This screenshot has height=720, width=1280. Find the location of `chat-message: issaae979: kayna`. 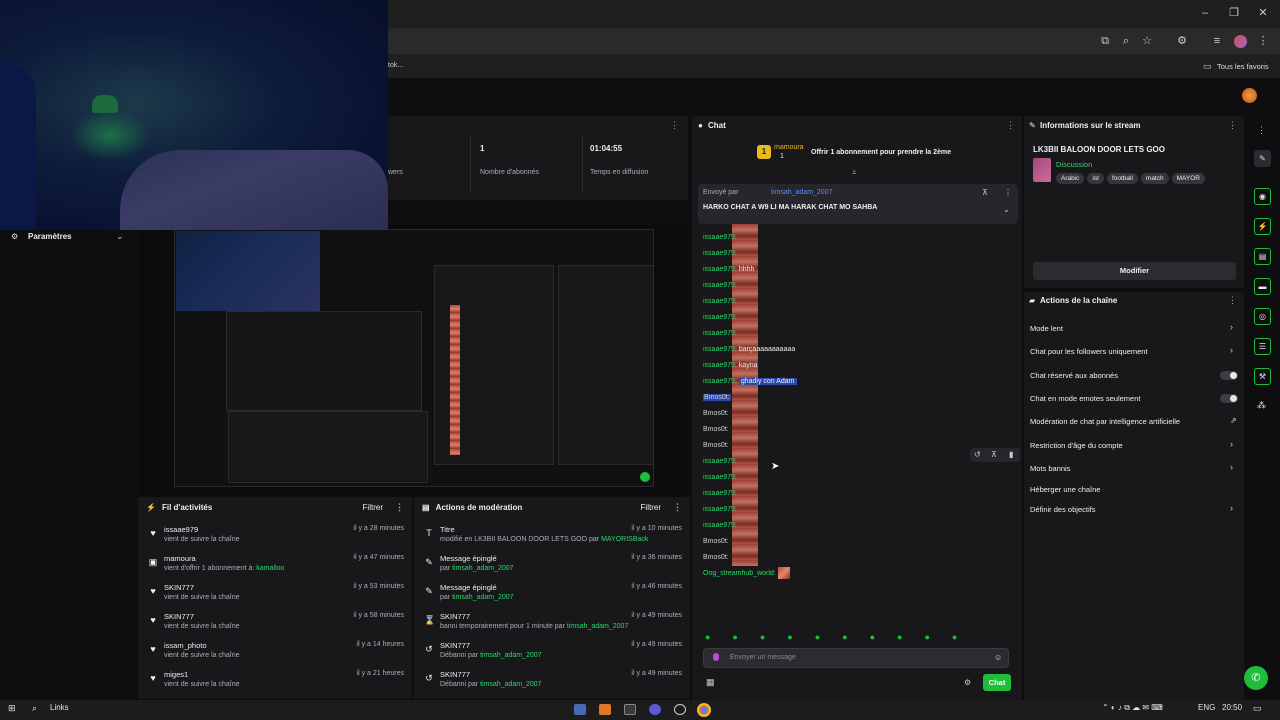

chat-message: issaae979: kayna is located at coordinates (730, 365).